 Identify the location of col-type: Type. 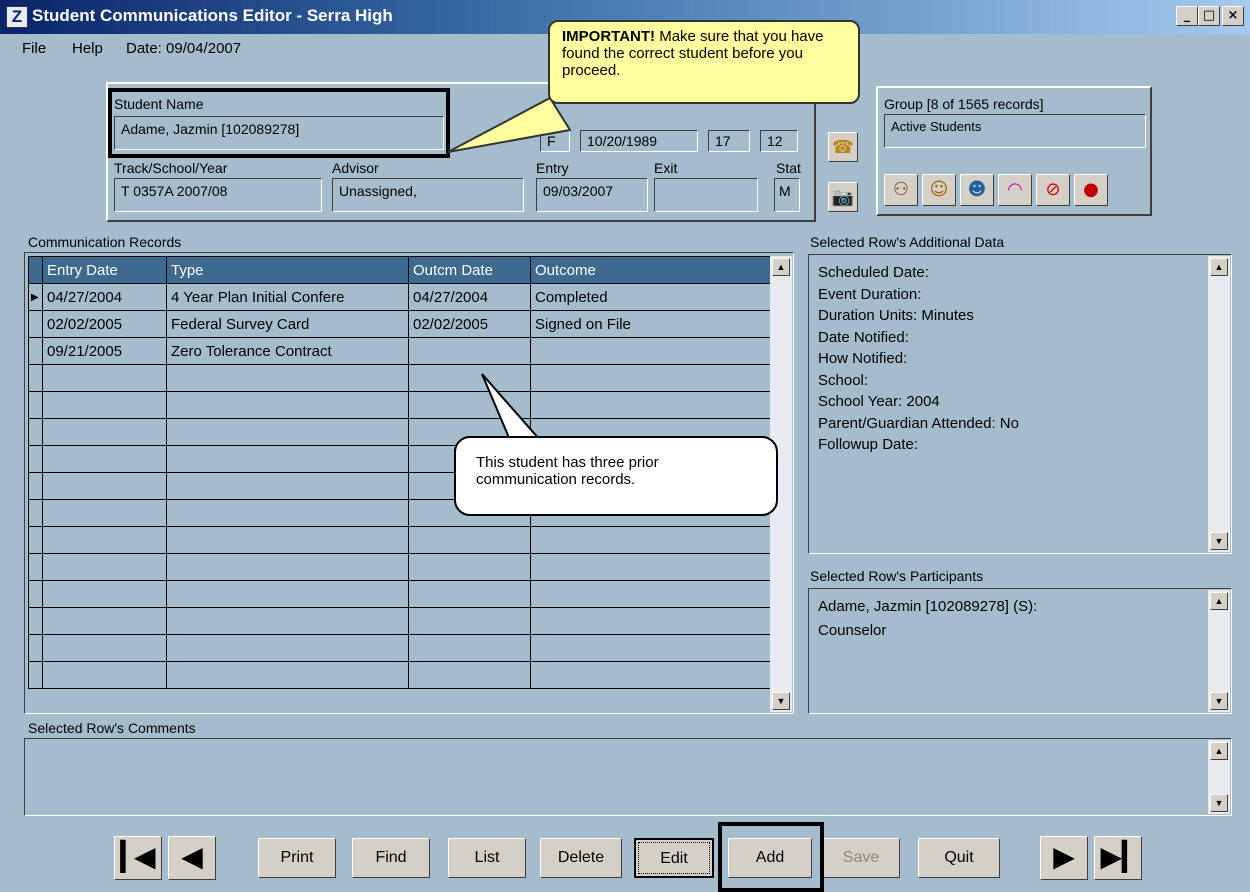
(287, 270).